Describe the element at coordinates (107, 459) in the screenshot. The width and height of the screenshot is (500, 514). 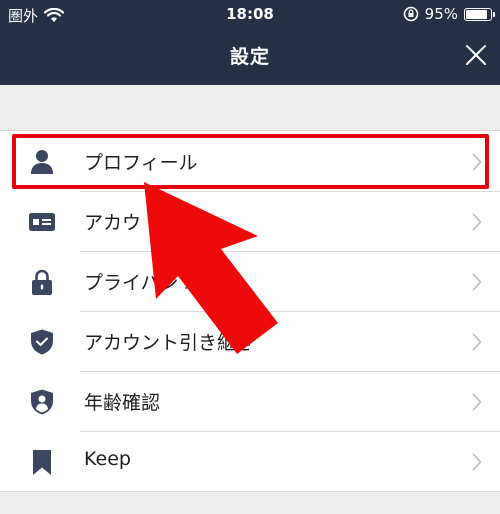
I see `settings-item-label: Keep` at that location.